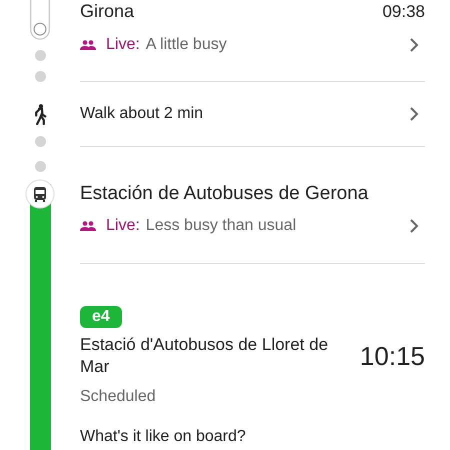 This screenshot has width=450, height=450. Describe the element at coordinates (118, 397) in the screenshot. I see `schedule-status: Scheduled` at that location.